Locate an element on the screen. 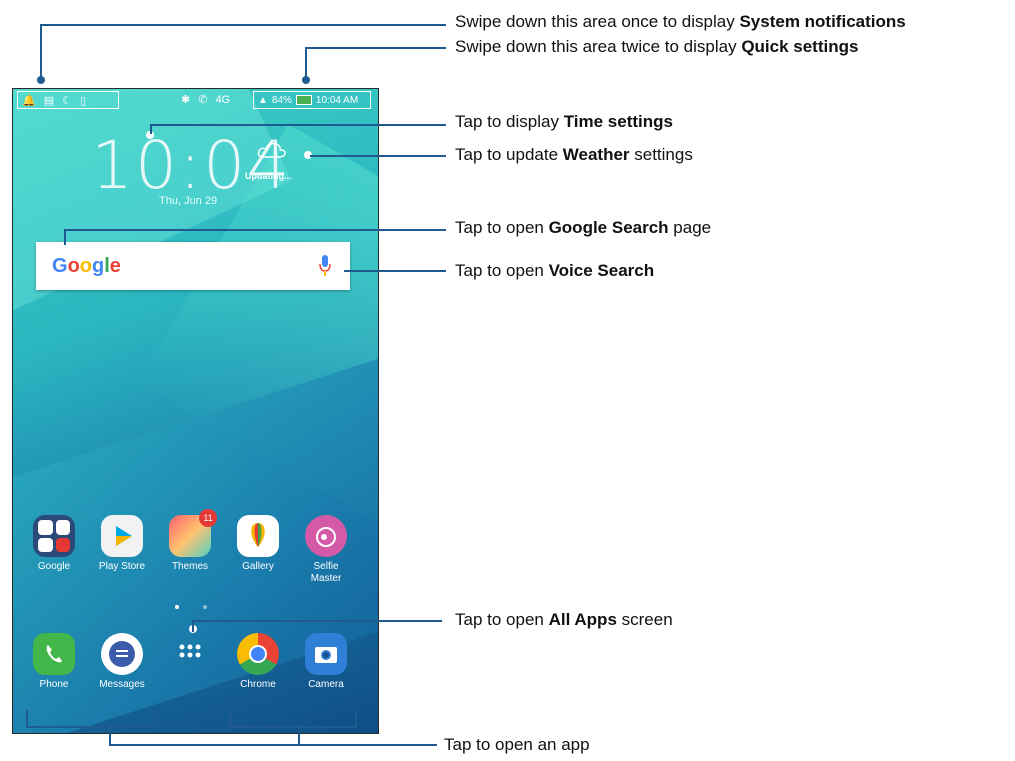  gallery-icon is located at coordinates (258, 536).